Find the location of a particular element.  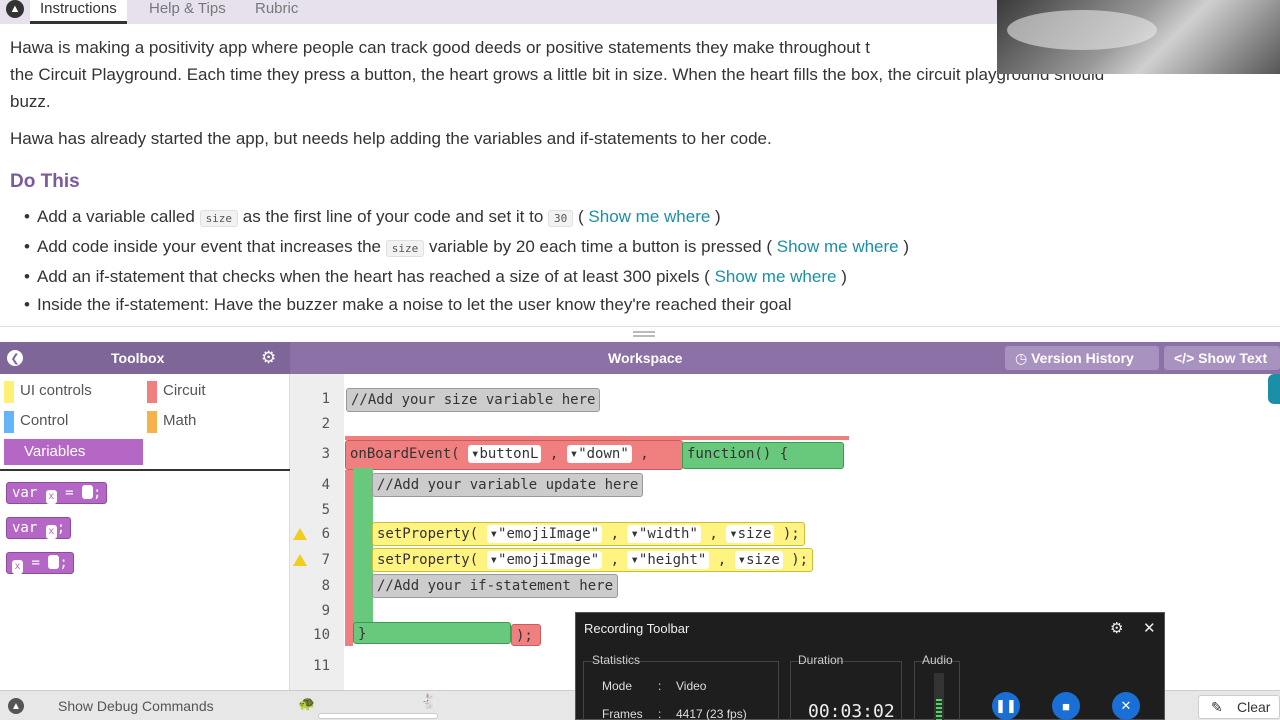

tab-rubric: Rubric is located at coordinates (276, 12).